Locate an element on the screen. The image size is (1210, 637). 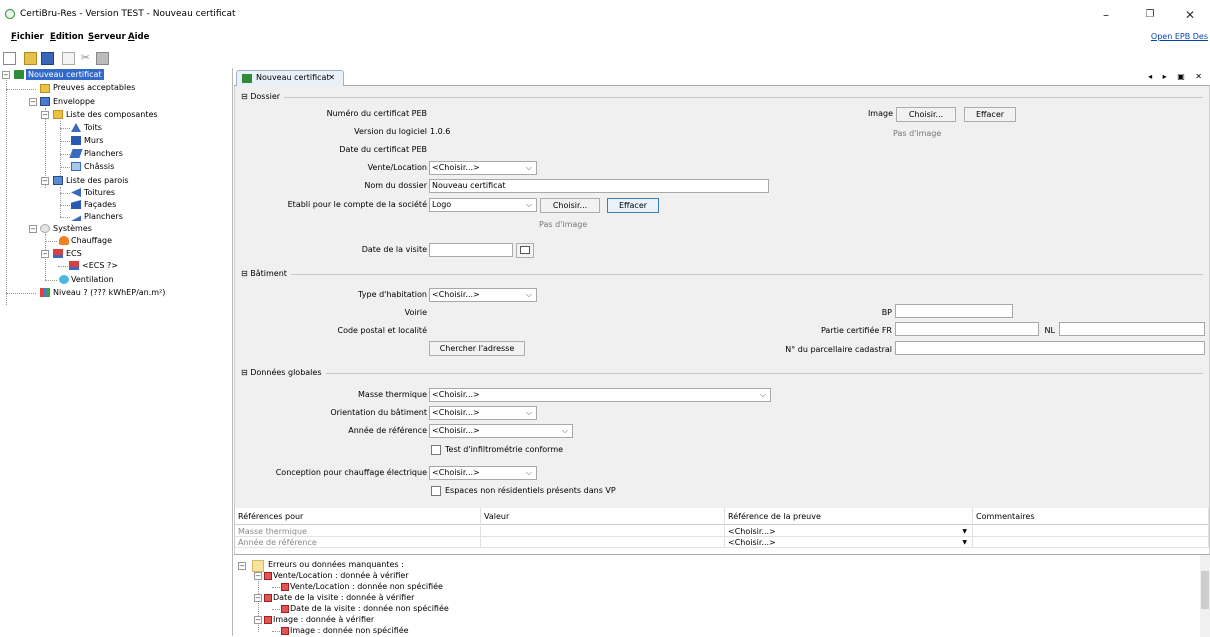
new-file-icon is located at coordinates (9, 58).